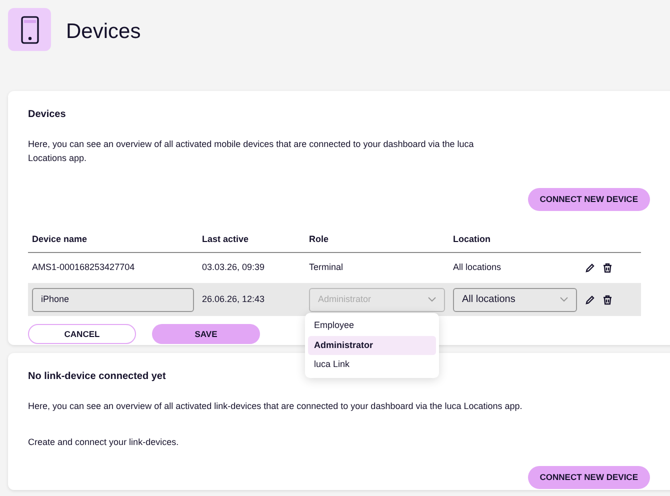  Describe the element at coordinates (477, 267) in the screenshot. I see `table-cell-text: All locations` at that location.